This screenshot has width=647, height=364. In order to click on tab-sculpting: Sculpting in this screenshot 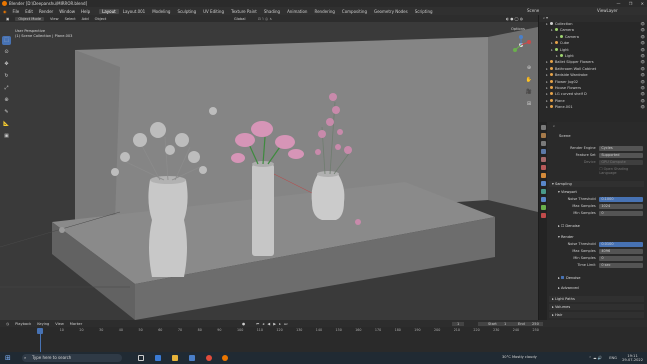, I will do `click(186, 11)`.